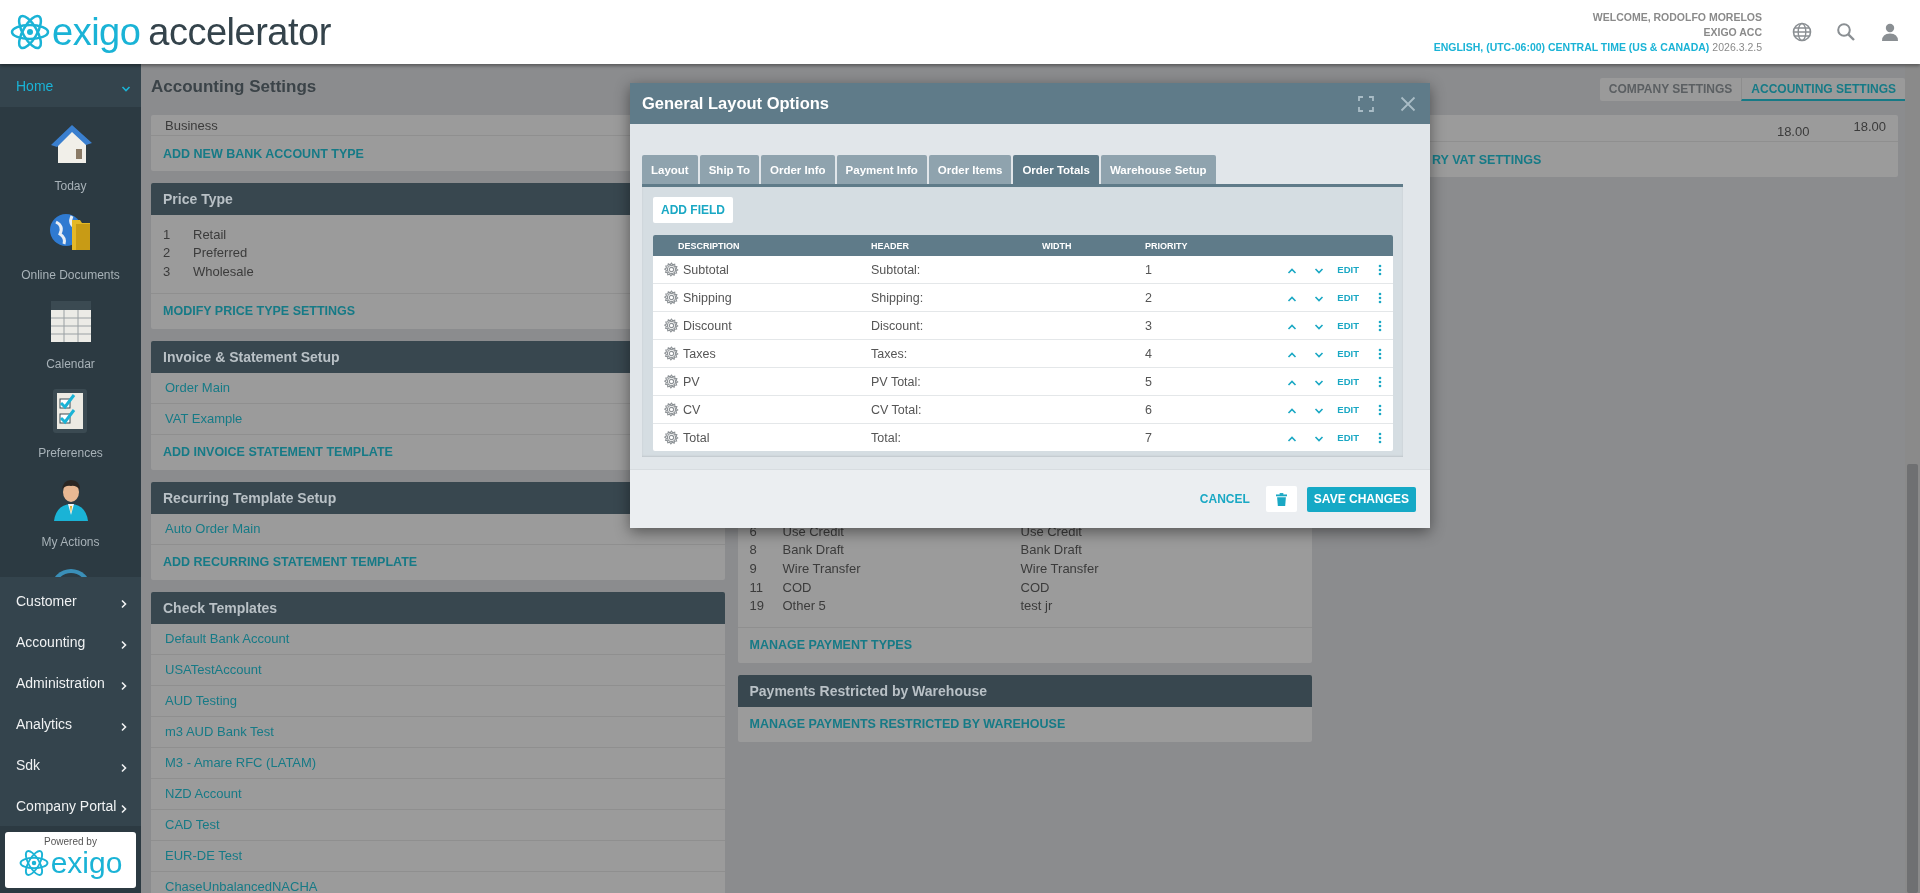 This screenshot has width=1920, height=893. Describe the element at coordinates (70, 453) in the screenshot. I see `app-label: Preferences` at that location.